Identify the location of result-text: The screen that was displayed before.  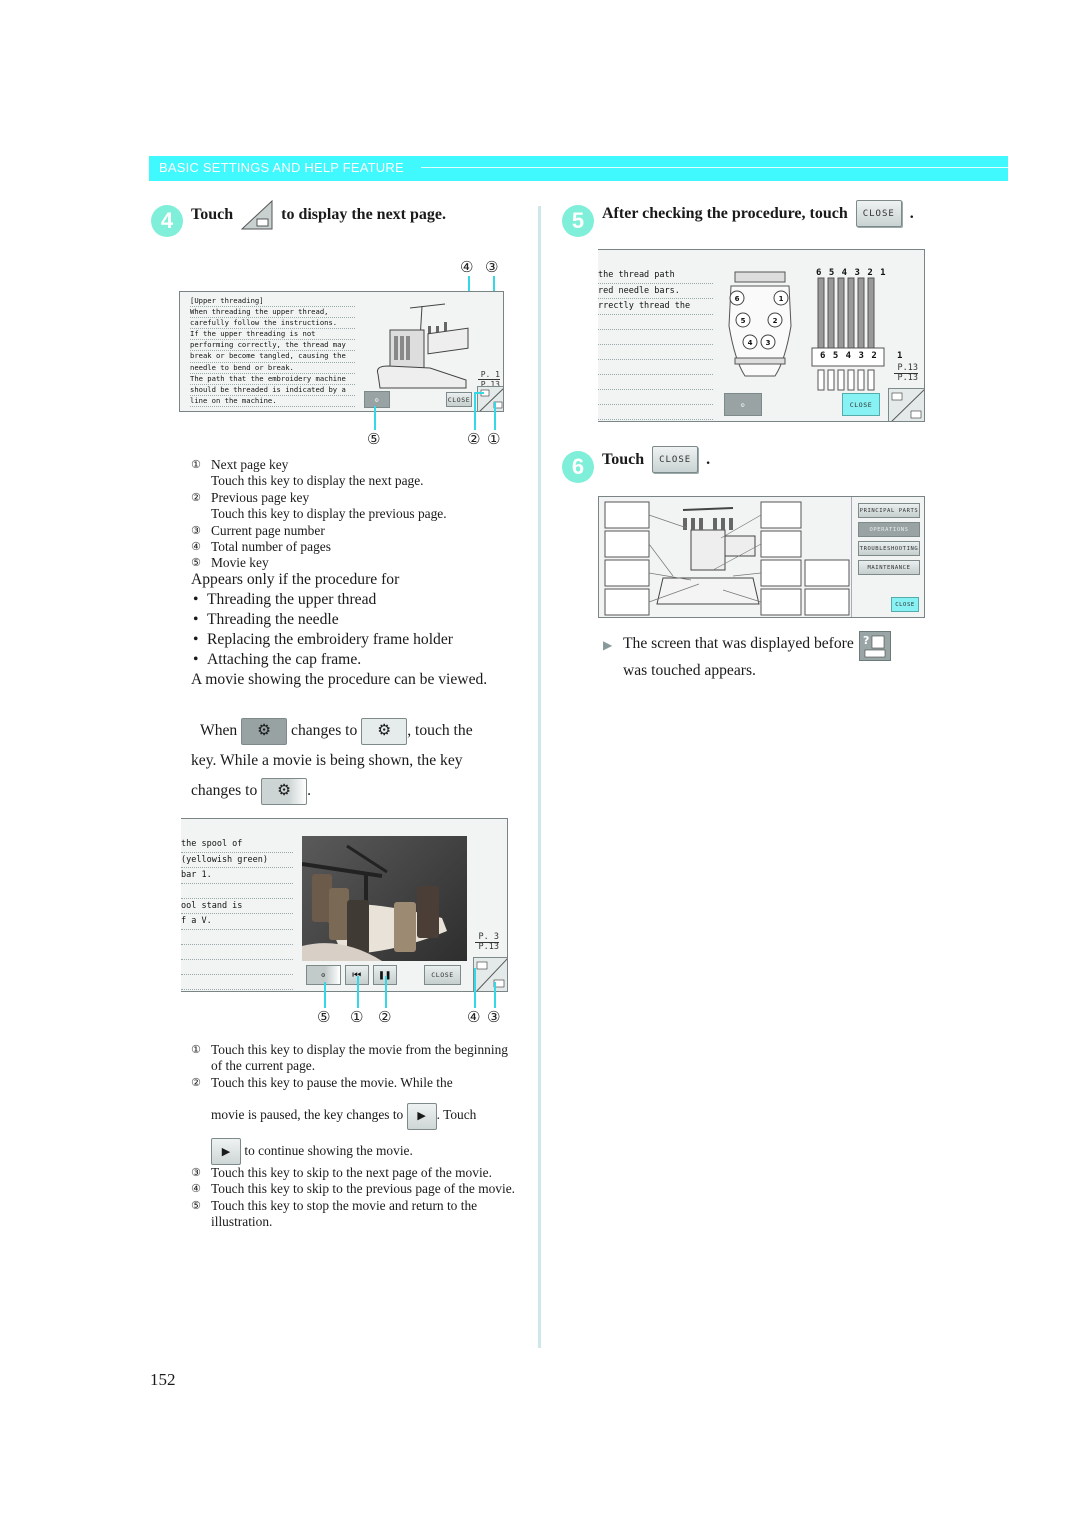
(738, 643).